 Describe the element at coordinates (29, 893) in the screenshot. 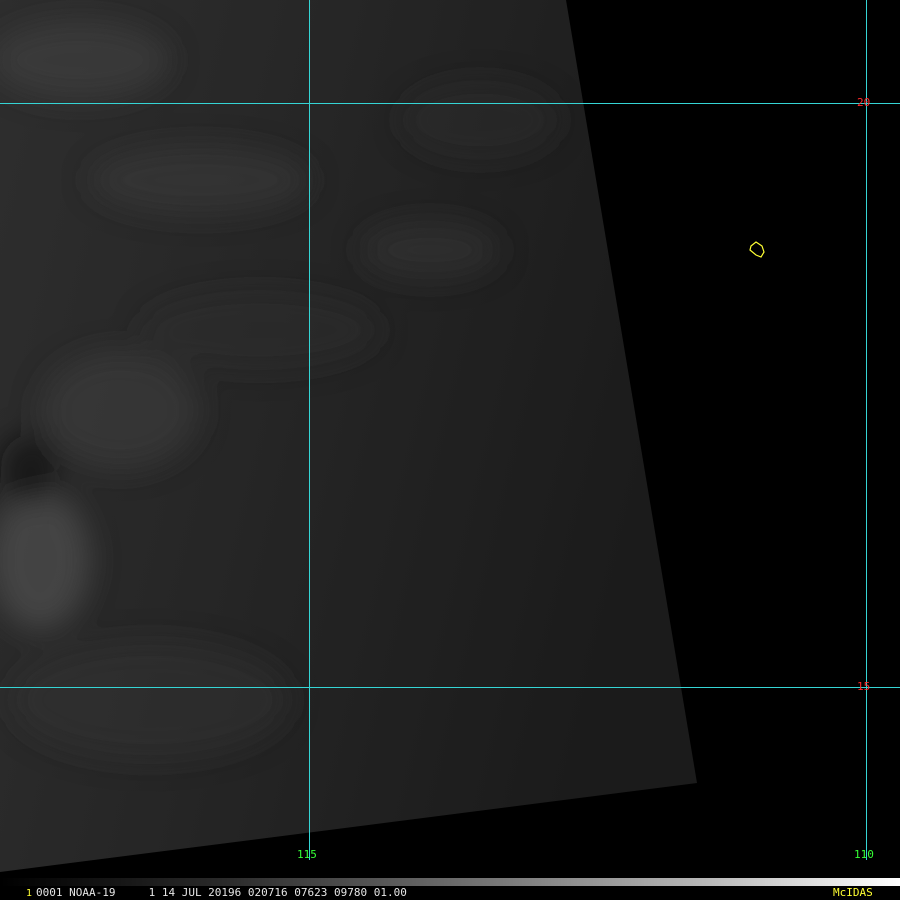

I see `frame-number: 1` at that location.